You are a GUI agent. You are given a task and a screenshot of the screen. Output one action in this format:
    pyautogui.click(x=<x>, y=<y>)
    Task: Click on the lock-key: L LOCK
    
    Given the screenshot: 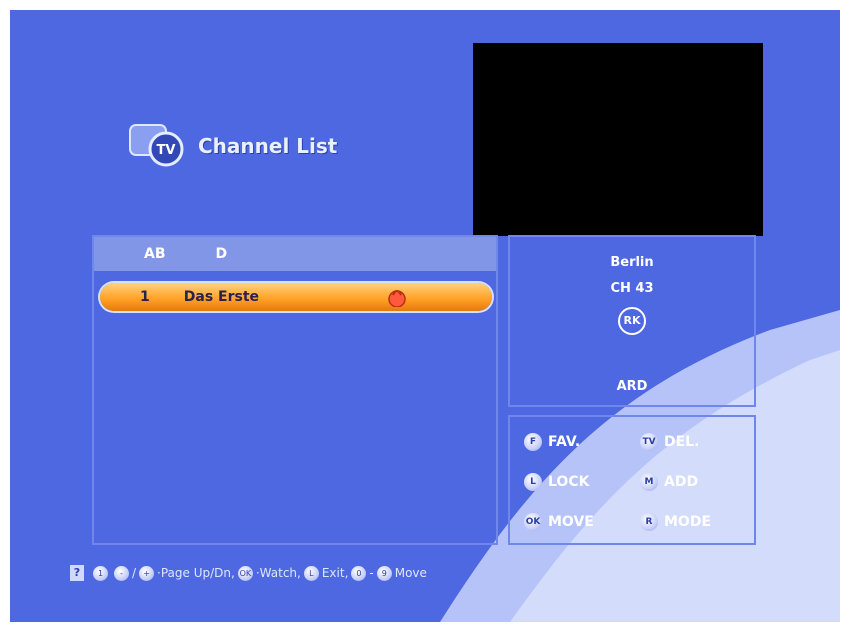 What is the action you would take?
    pyautogui.click(x=556, y=482)
    